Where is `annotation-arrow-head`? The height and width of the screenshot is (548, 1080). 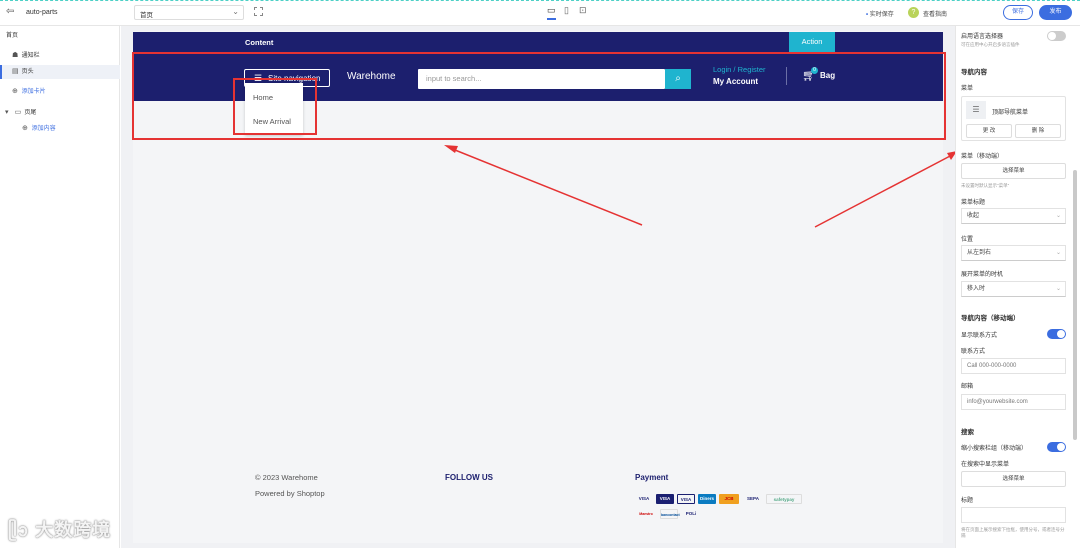
annotation-arrow-head is located at coordinates (451, 149).